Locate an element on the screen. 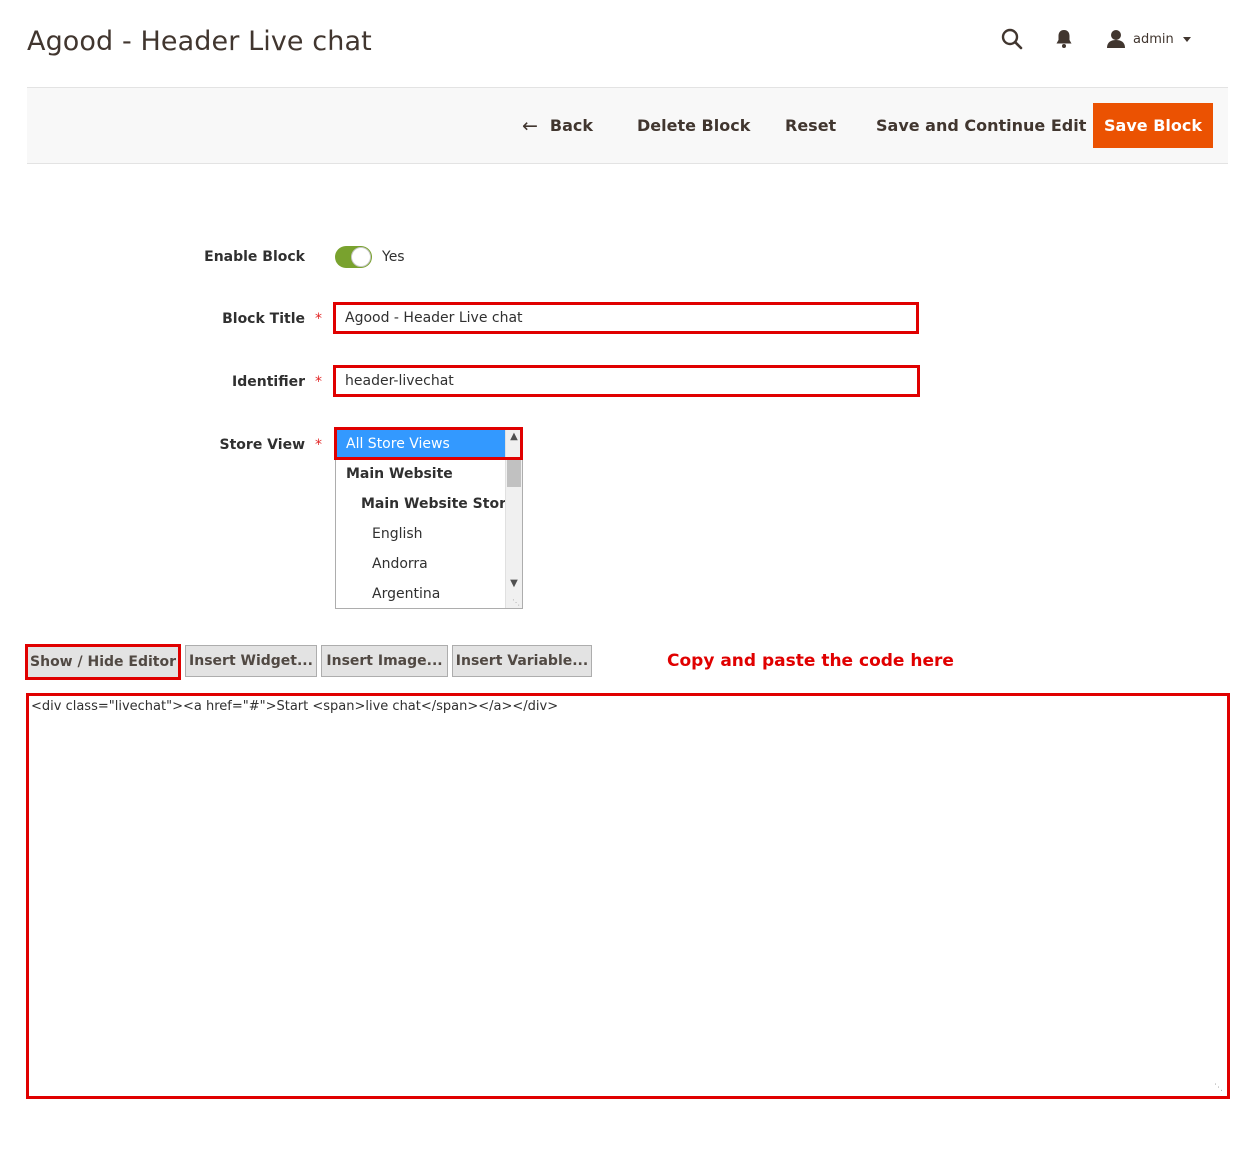  chevron-down-icon is located at coordinates (1186, 39).